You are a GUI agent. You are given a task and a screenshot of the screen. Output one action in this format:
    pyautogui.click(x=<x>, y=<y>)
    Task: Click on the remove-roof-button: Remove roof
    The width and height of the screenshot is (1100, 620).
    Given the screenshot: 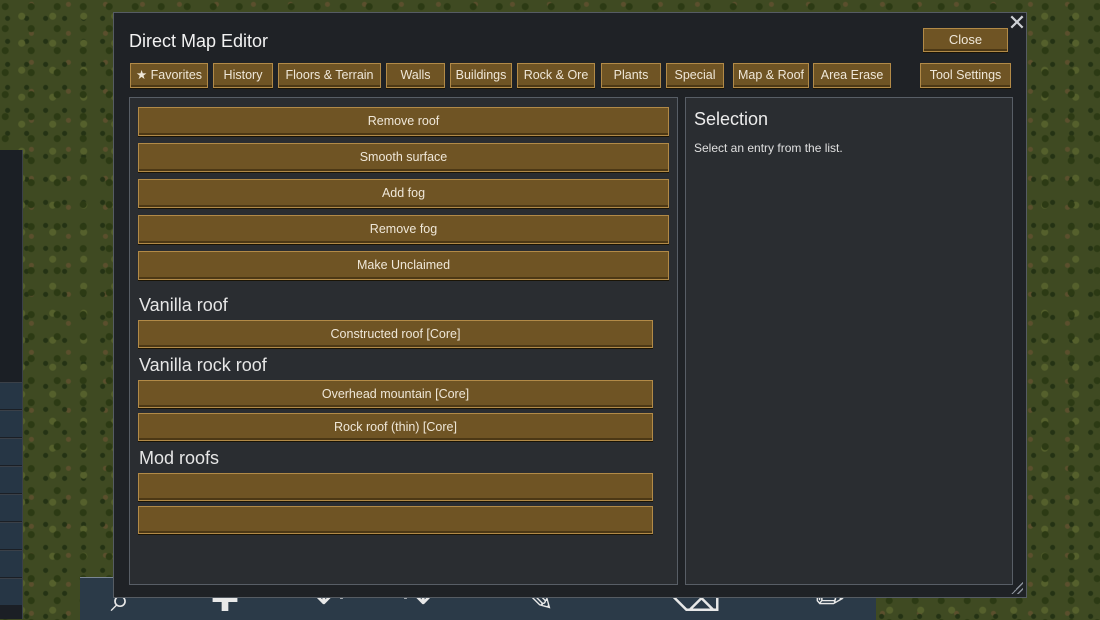 What is the action you would take?
    pyautogui.click(x=403, y=121)
    